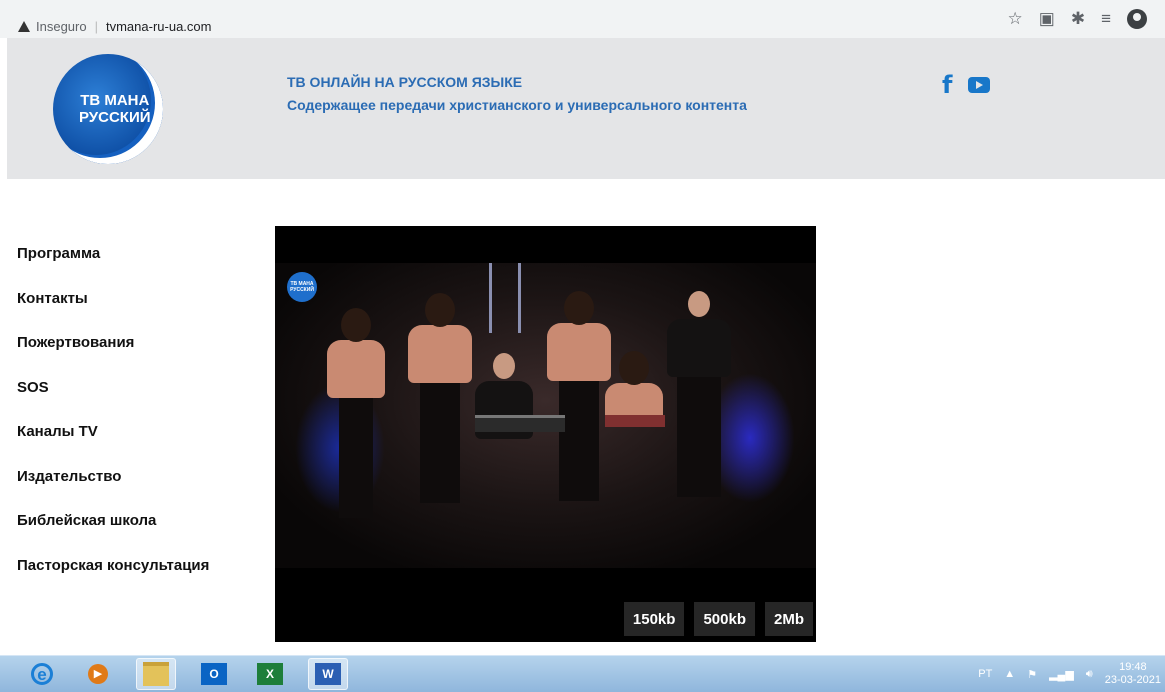 This screenshot has height=692, width=1165. Describe the element at coordinates (1089, 674) in the screenshot. I see `volume-icon: 🔊︎` at that location.